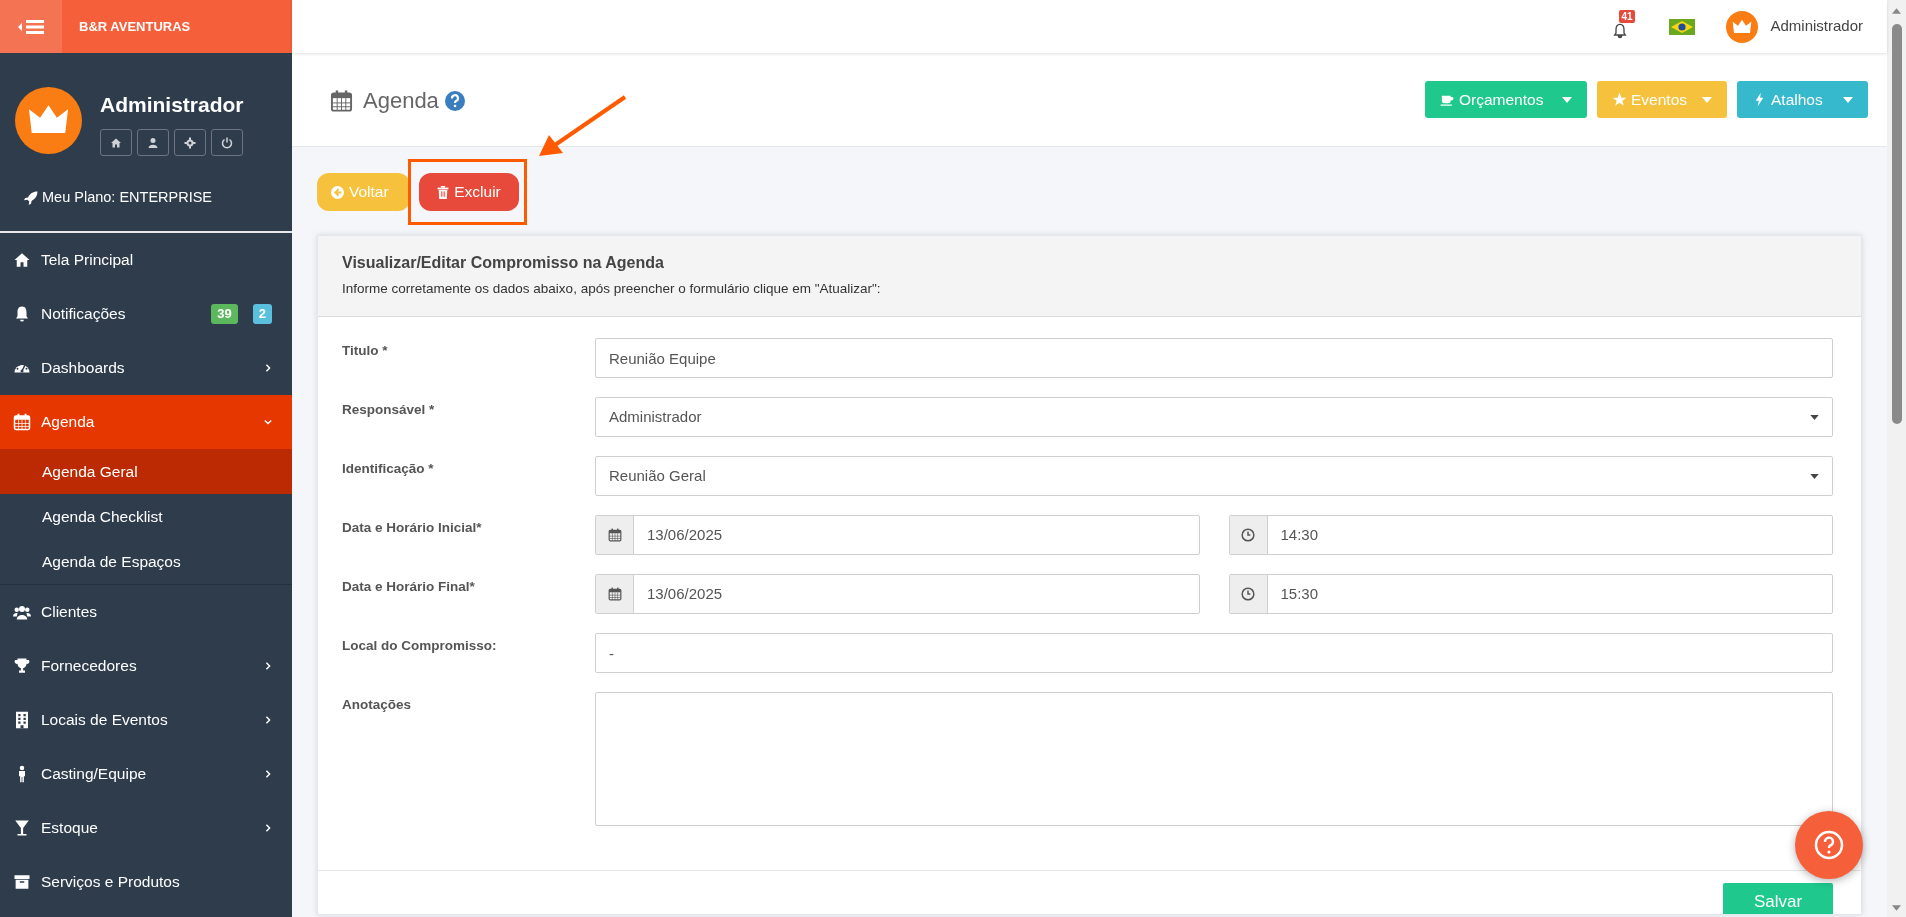 Image resolution: width=1906 pixels, height=917 pixels. Describe the element at coordinates (1896, 908) in the screenshot. I see `arrow-down-icon` at that location.